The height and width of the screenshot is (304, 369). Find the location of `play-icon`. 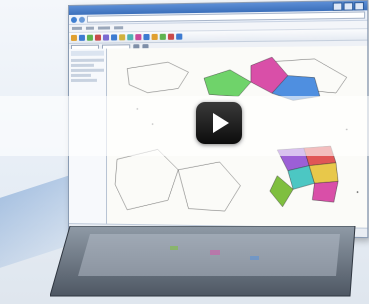

play-icon is located at coordinates (221, 123).